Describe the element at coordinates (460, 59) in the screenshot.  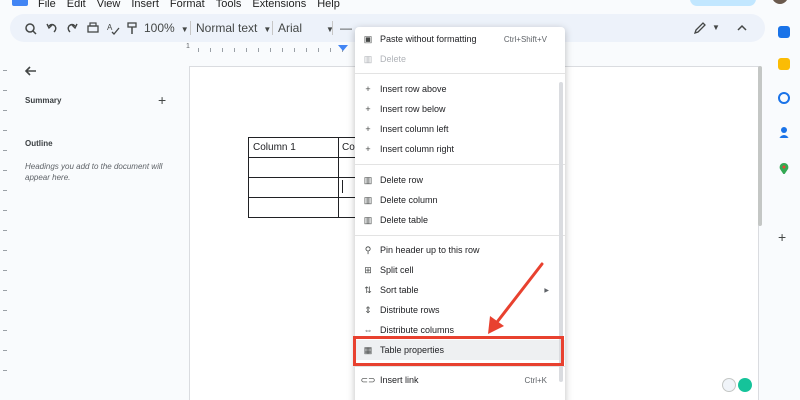
I see `menu-item-delete: ▥ Delete` at that location.